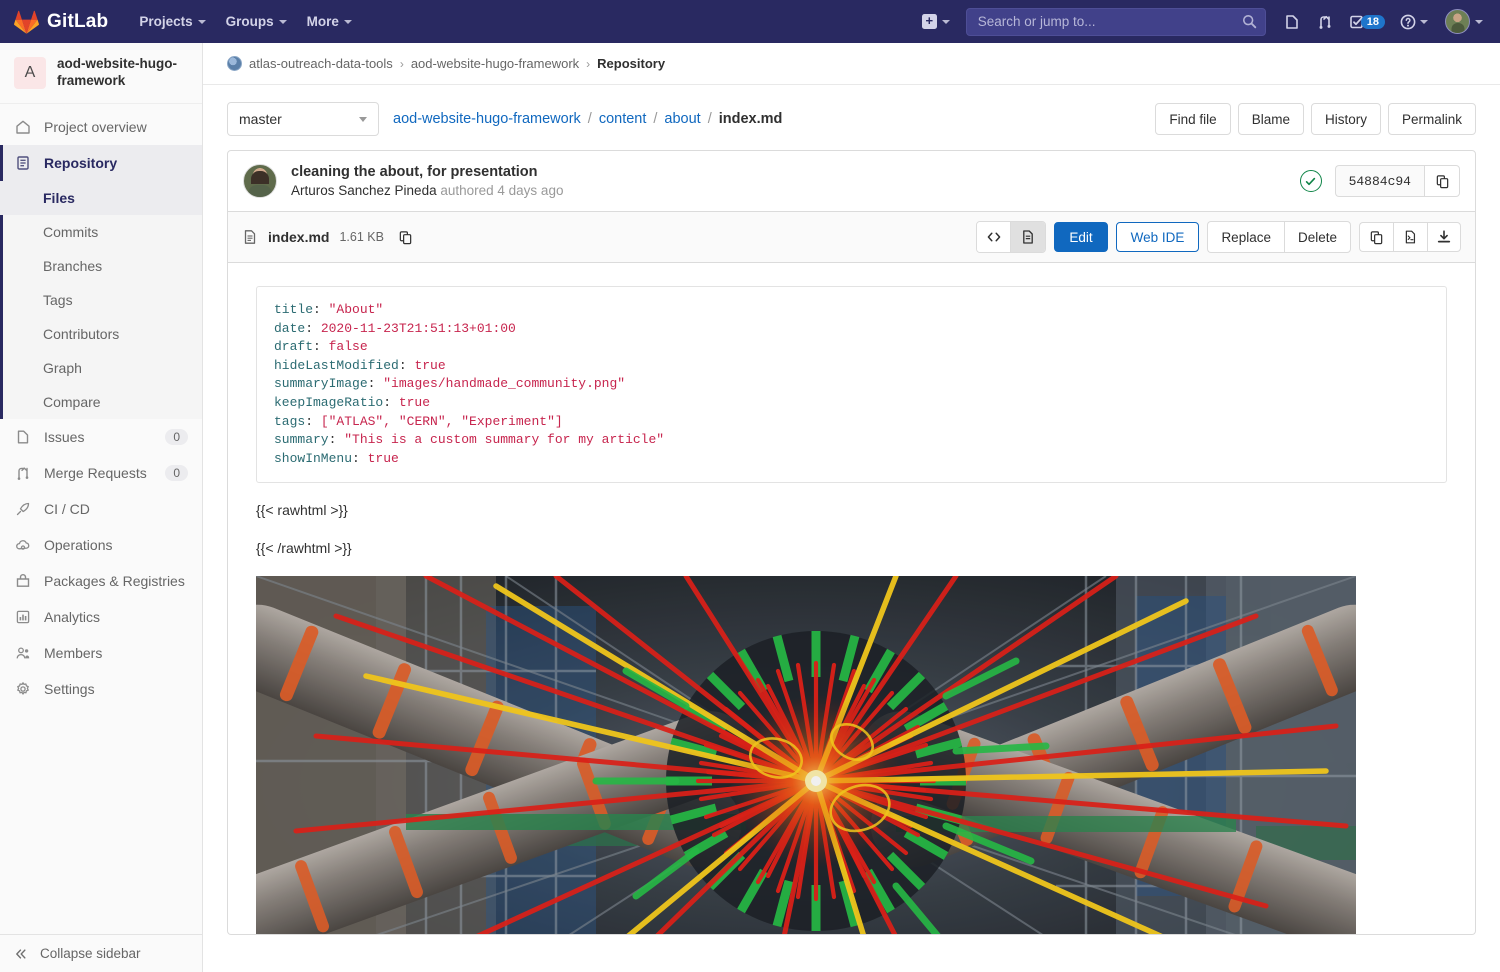  I want to click on plus-square-icon: +, so click(929, 21).